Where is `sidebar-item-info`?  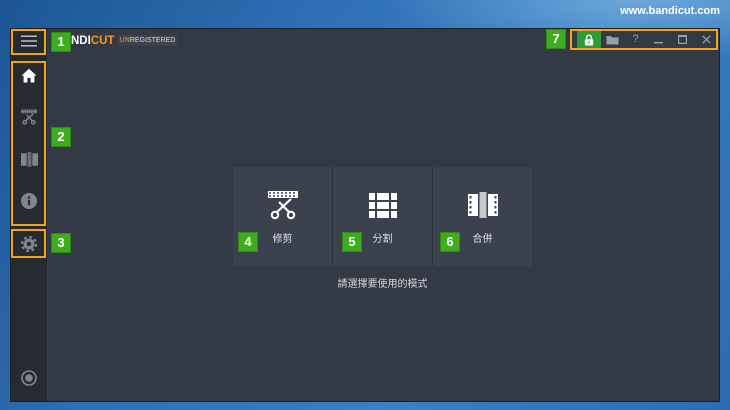 sidebar-item-info is located at coordinates (29, 201).